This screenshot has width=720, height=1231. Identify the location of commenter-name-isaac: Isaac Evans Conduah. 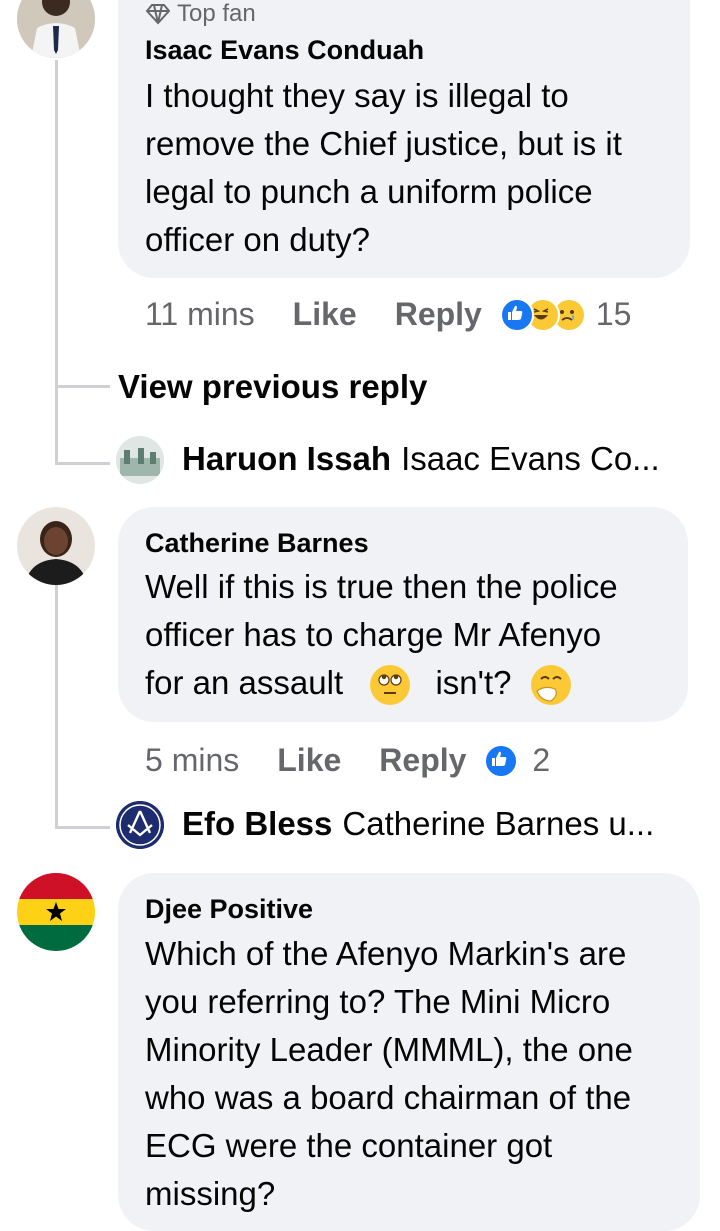
(284, 50).